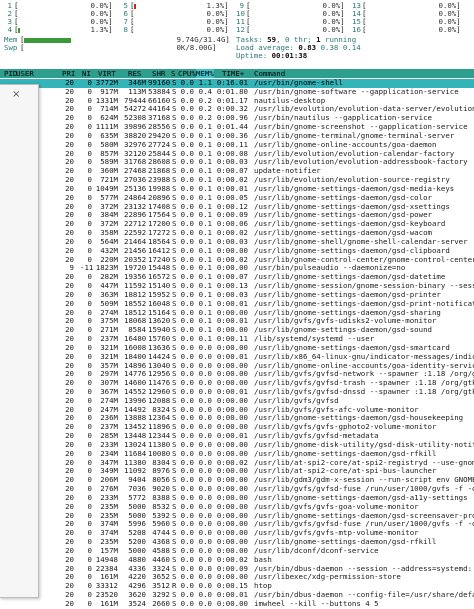  What do you see at coordinates (137, 515) in the screenshot?
I see `cell-res: 5000` at bounding box center [137, 515].